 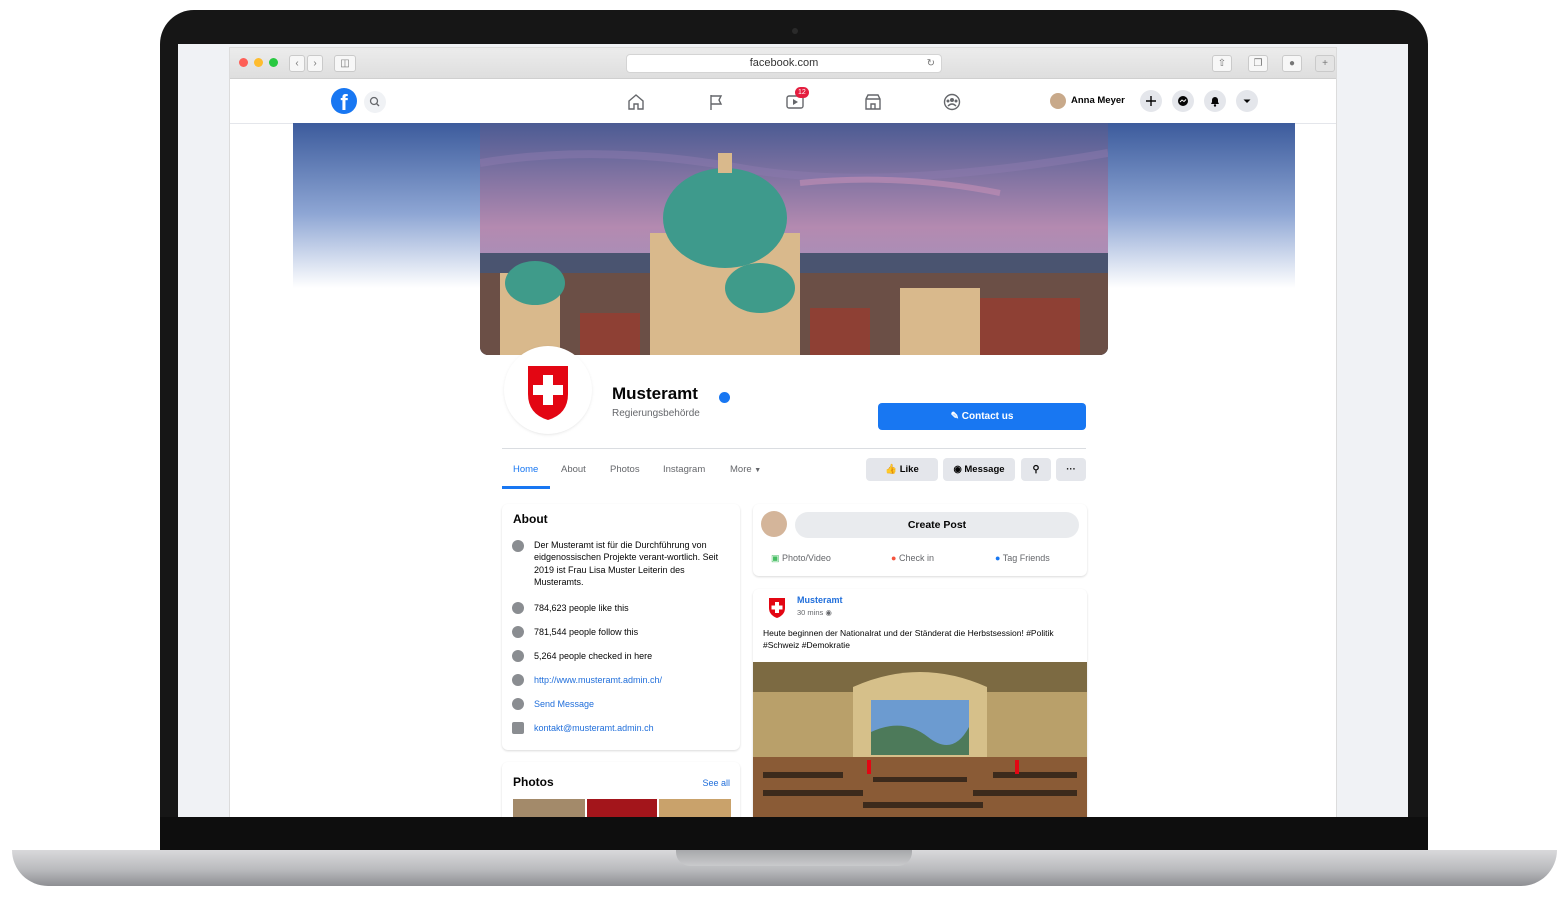 I want to click on thumbs-up-icon: 👍, so click(x=891, y=469).